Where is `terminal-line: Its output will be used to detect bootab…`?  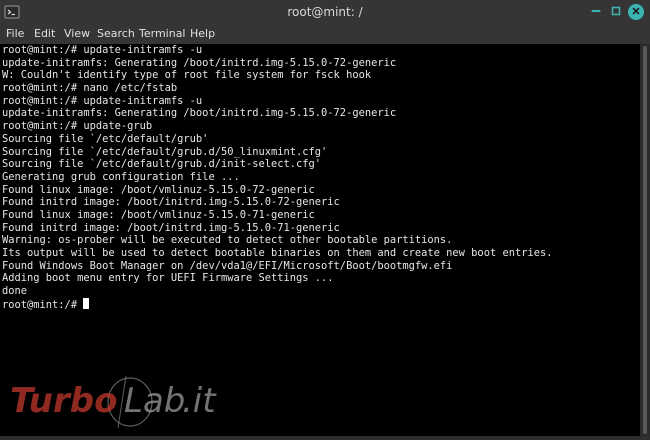
terminal-line: Its output will be used to detect bootab… is located at coordinates (277, 253).